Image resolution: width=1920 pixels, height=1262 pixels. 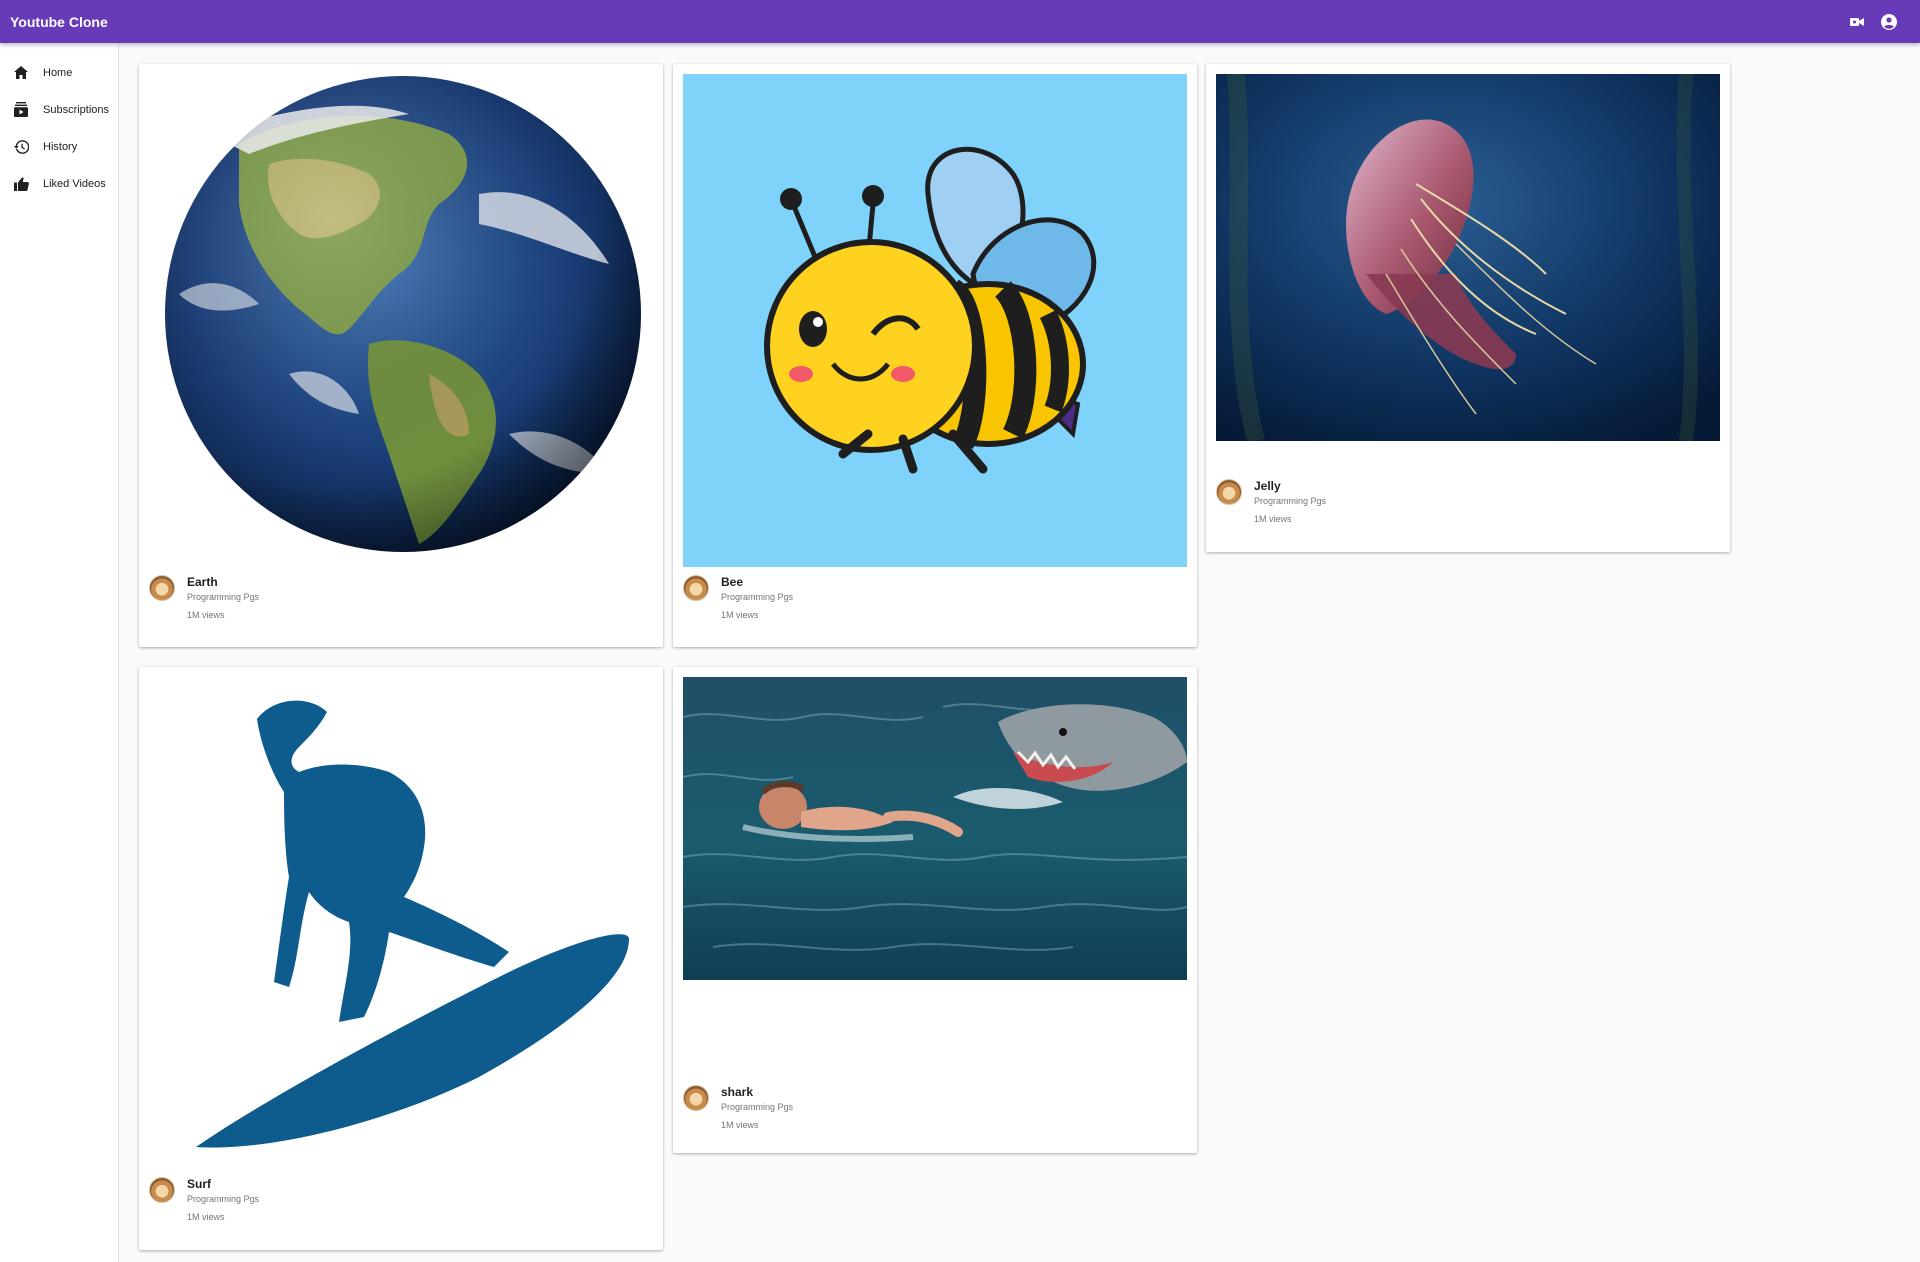 What do you see at coordinates (935, 1115) in the screenshot?
I see `video-meta: shark Programming Pgs 1M views` at bounding box center [935, 1115].